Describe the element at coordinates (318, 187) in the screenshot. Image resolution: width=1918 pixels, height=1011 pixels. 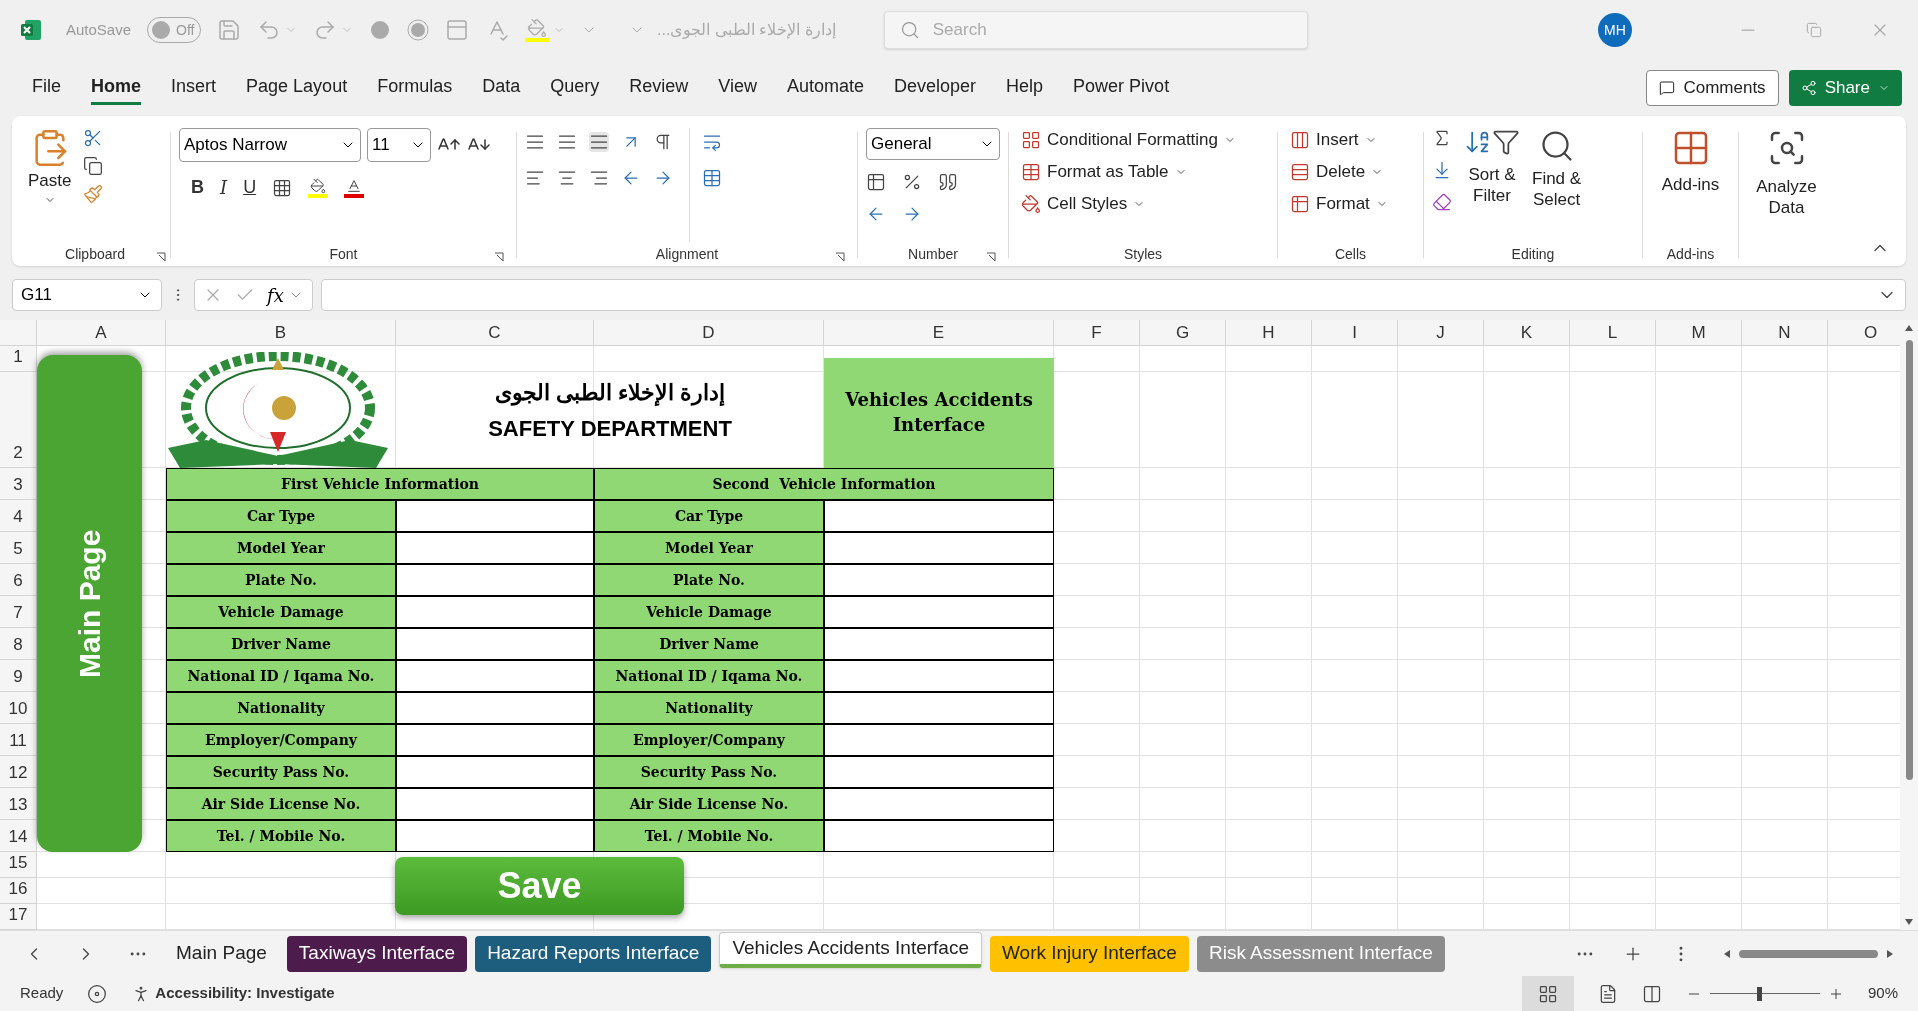
I see `fill-color-icon` at that location.